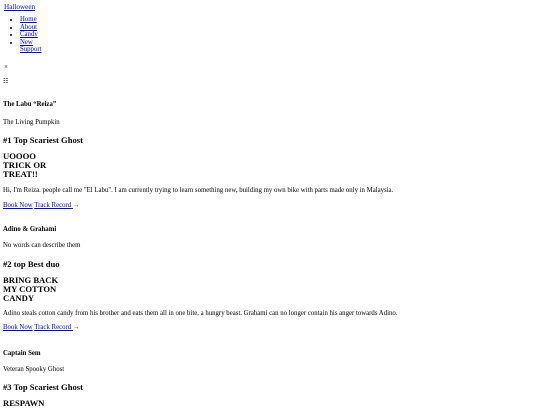 The height and width of the screenshot is (408, 540). Describe the element at coordinates (6, 67) in the screenshot. I see `close-icon: ×` at that location.